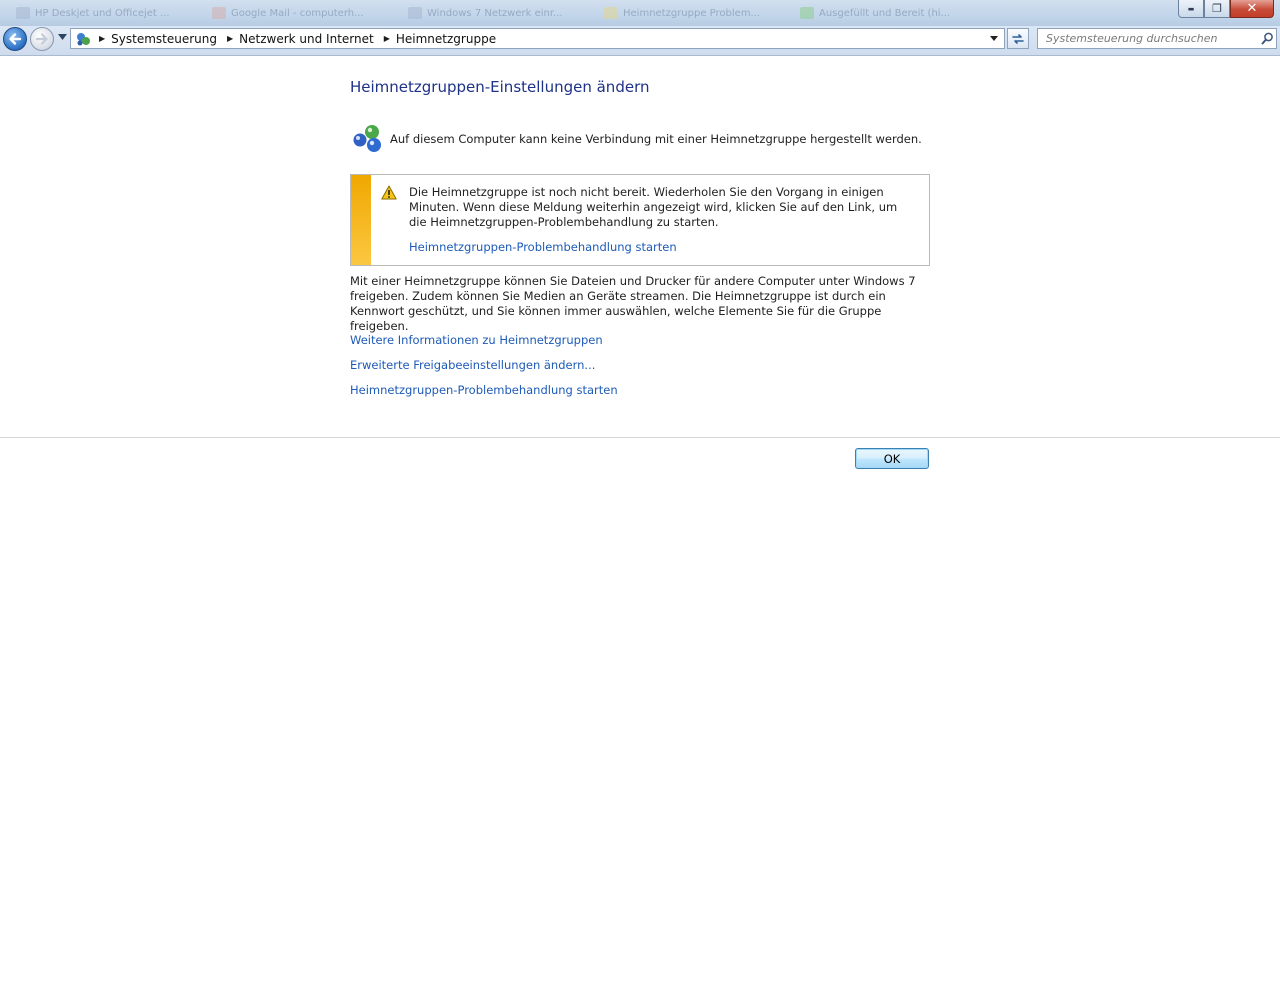 Image resolution: width=1280 pixels, height=984 pixels. Describe the element at coordinates (1267, 39) in the screenshot. I see `search-icon` at that location.